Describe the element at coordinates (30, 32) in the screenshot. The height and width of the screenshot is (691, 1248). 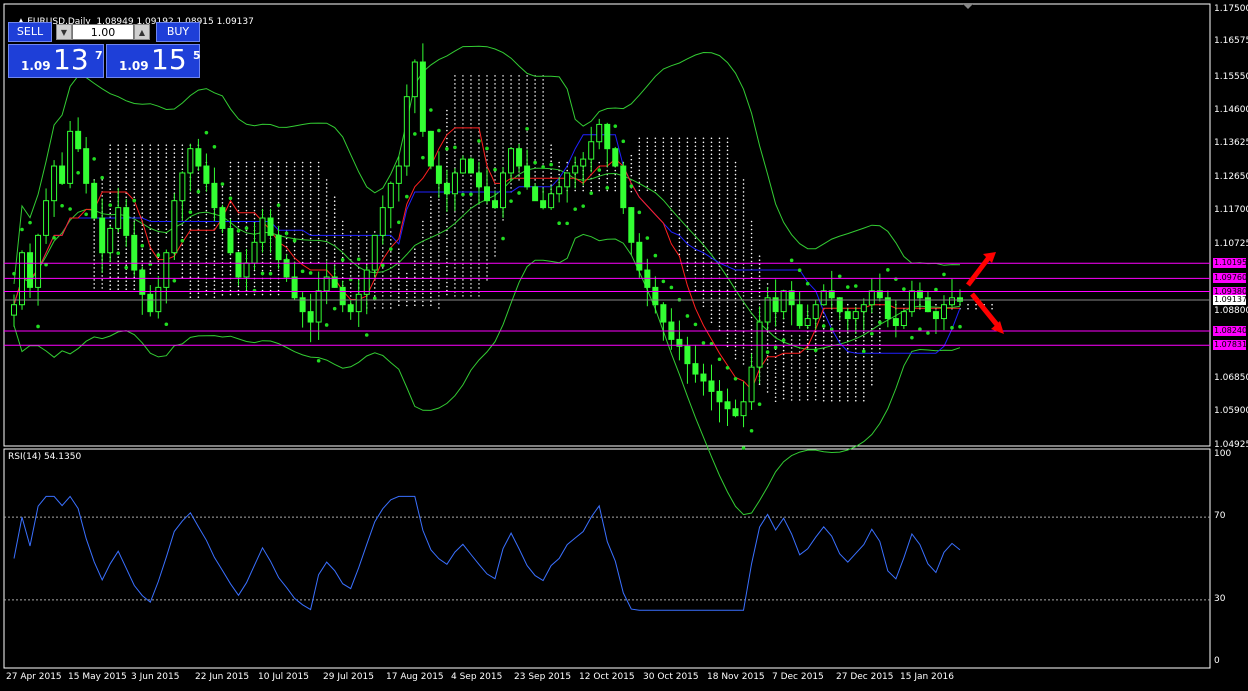
I see `sell-button: SELL` at that location.